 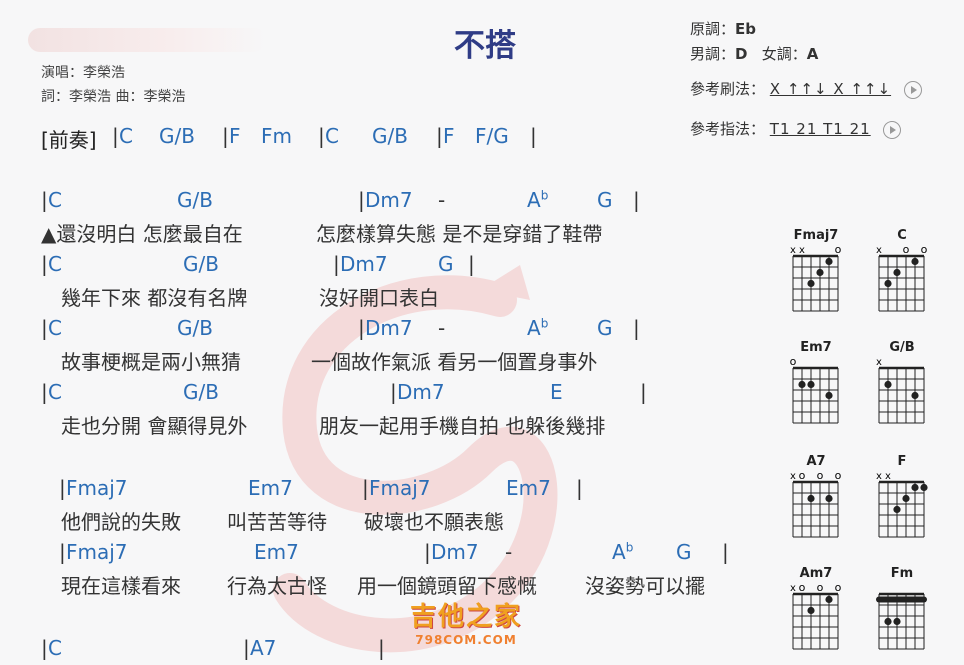 I want to click on fretboard-grid: xx, so click(x=902, y=504).